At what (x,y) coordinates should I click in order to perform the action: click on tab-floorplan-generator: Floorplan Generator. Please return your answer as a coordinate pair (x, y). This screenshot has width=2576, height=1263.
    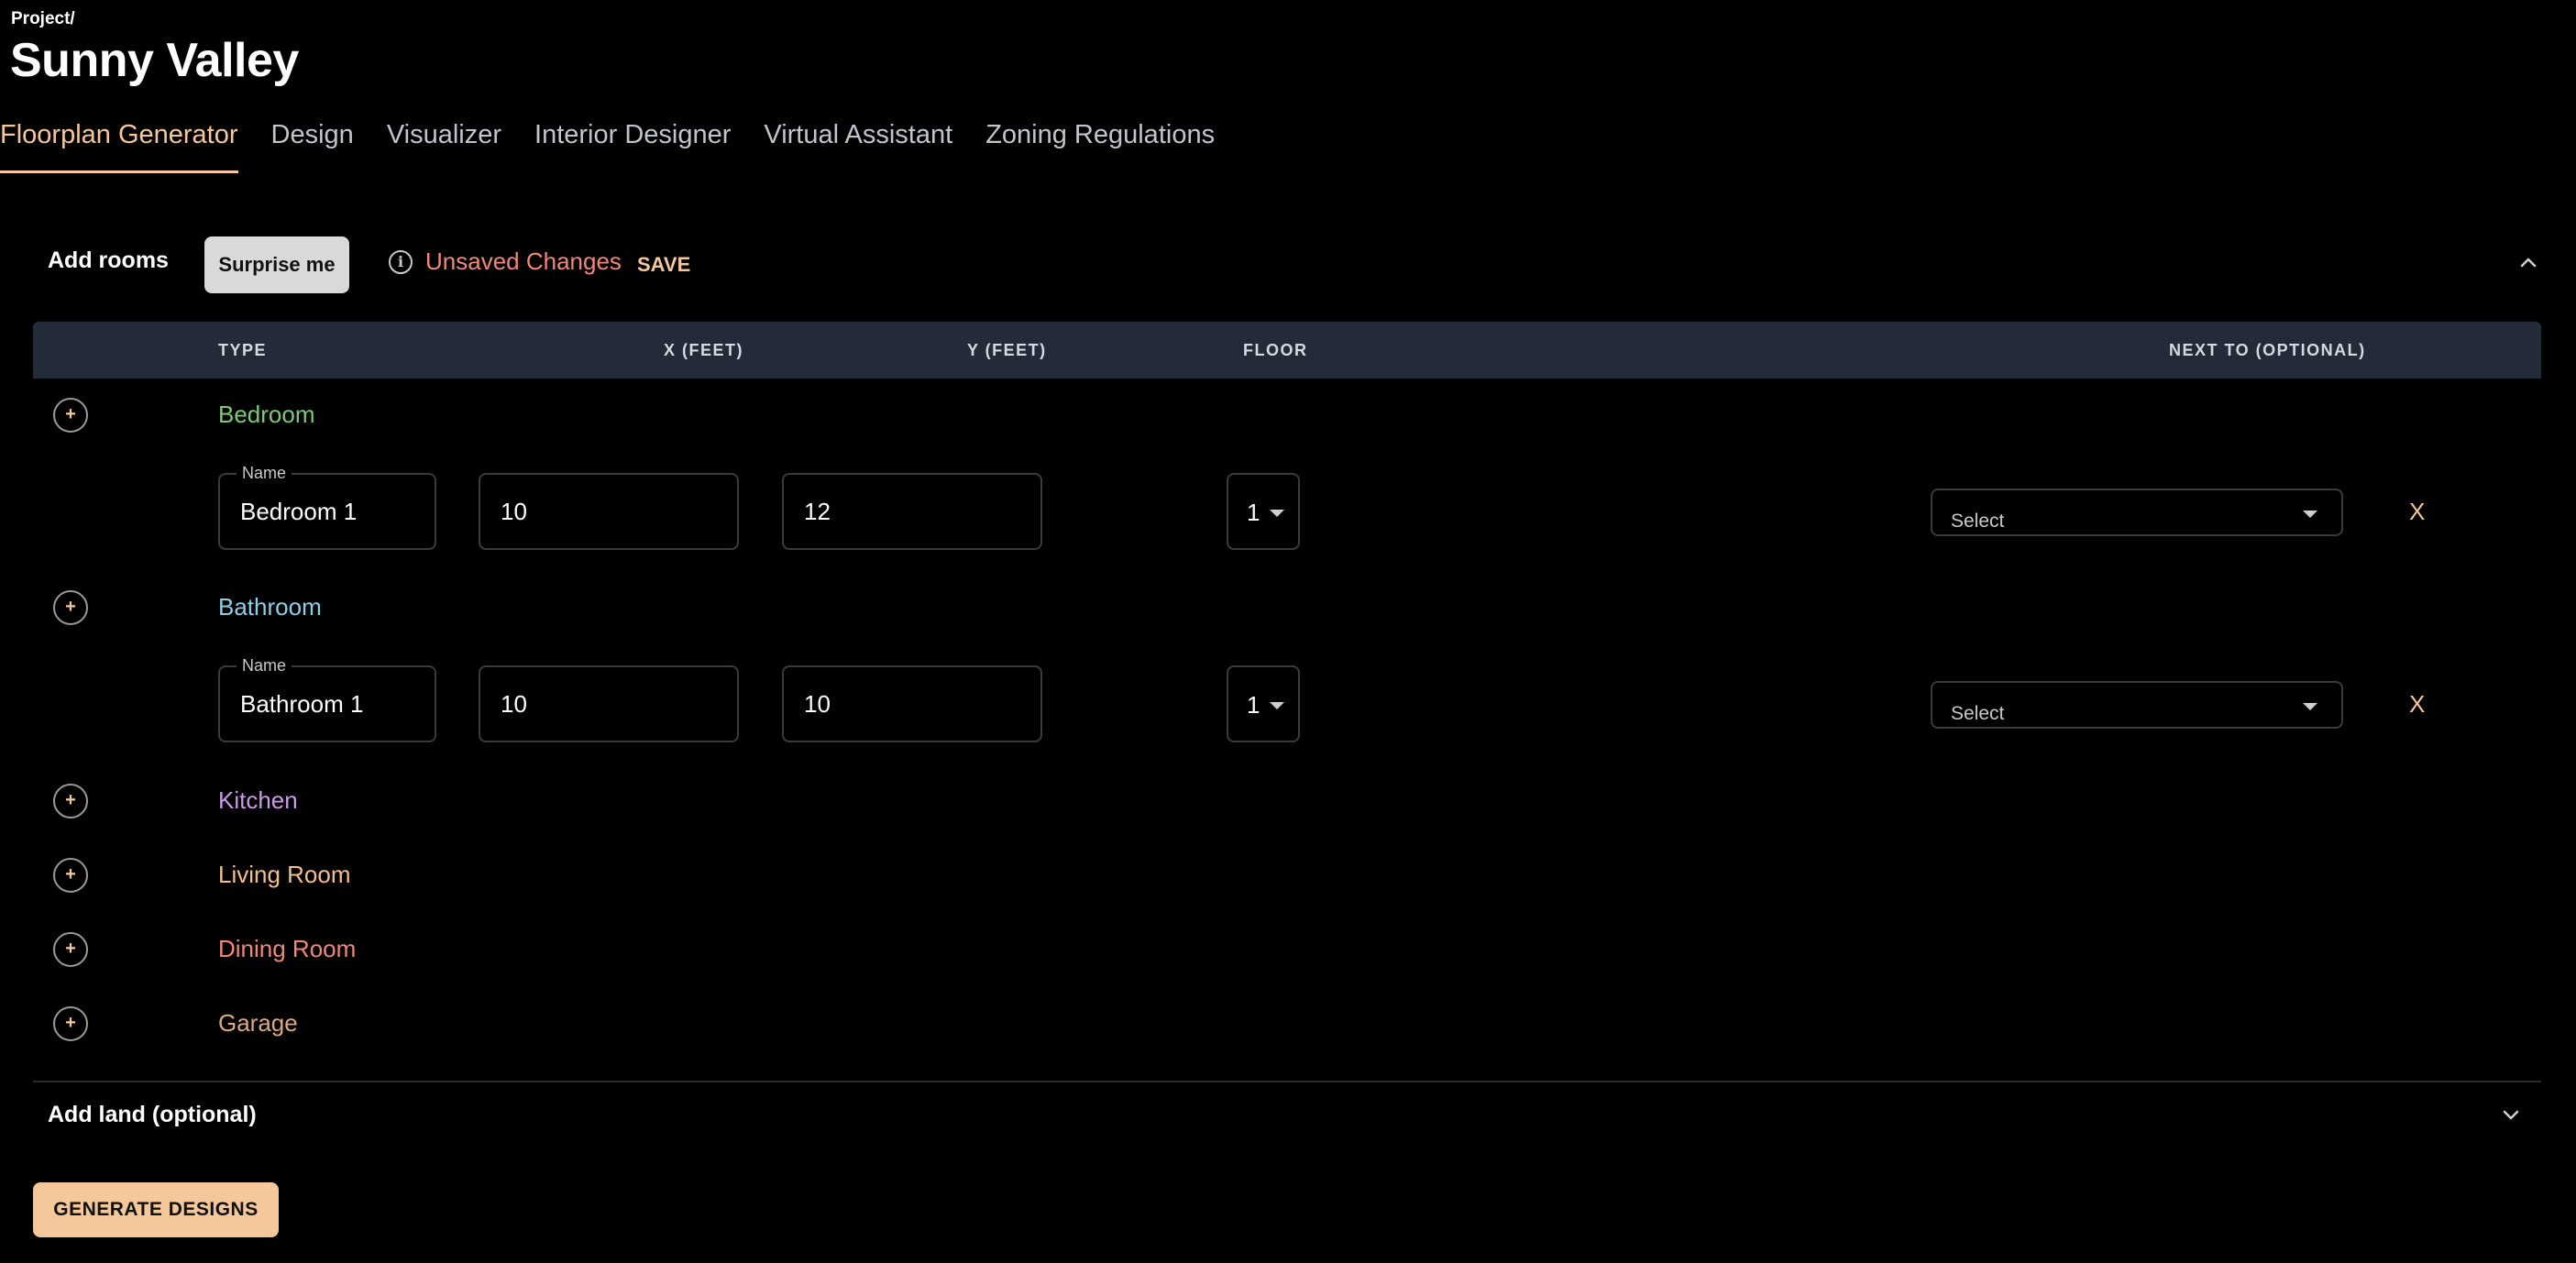
    Looking at the image, I should click on (119, 144).